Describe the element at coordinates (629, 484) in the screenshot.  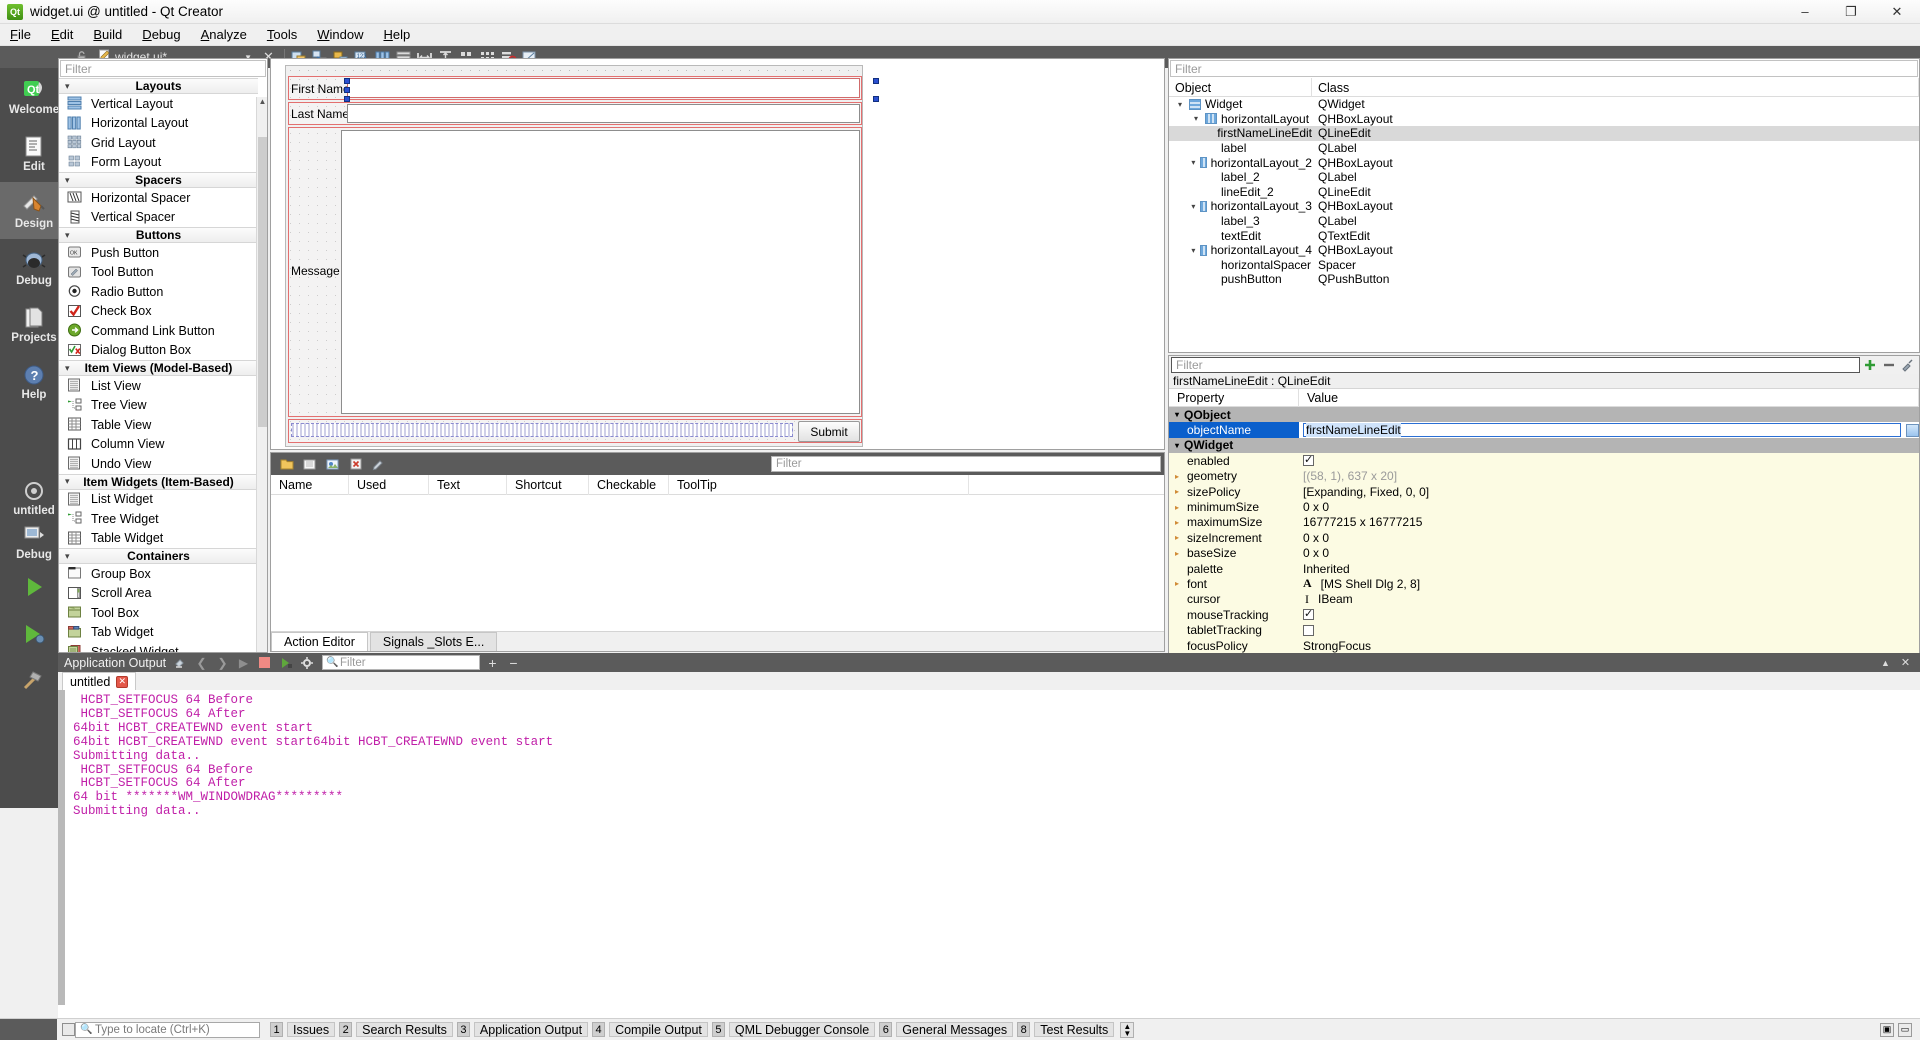
I see `action-column-checkable: Checkable` at that location.